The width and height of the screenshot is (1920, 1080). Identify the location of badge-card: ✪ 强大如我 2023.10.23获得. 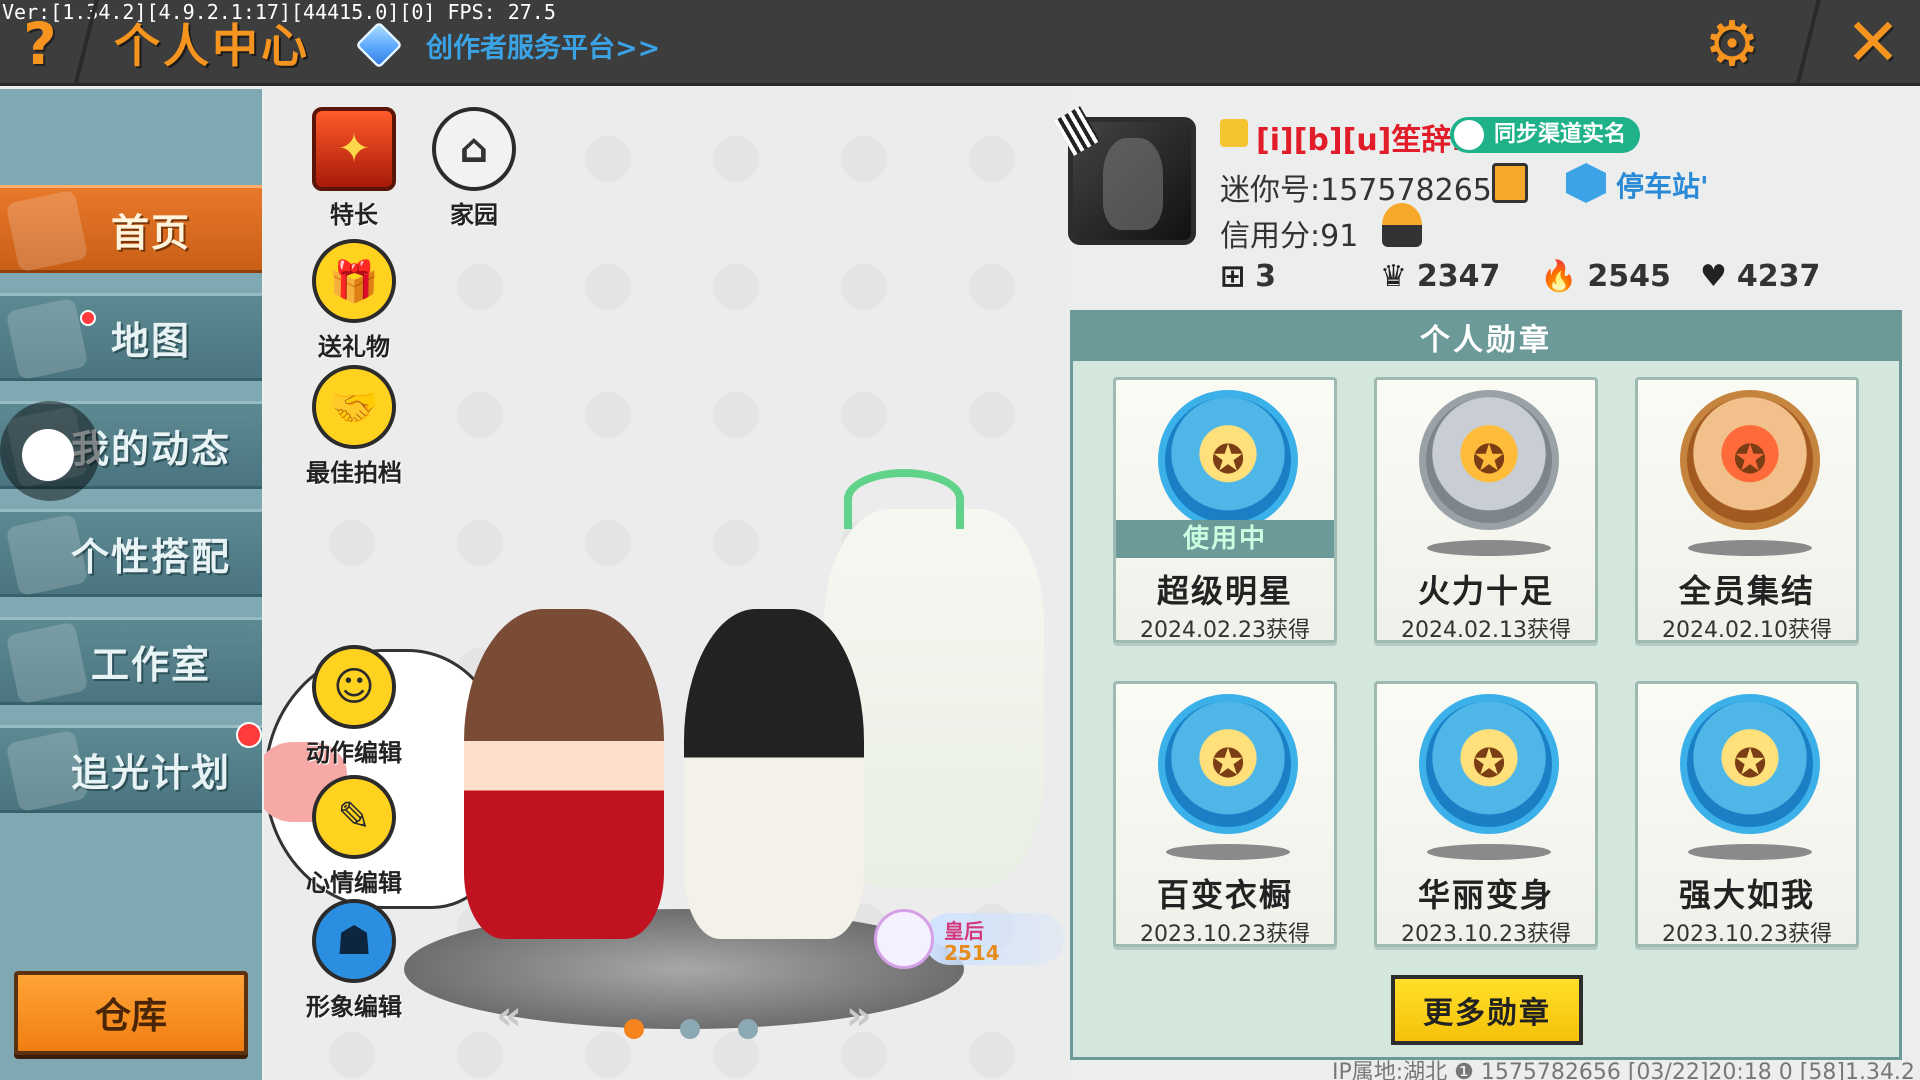
(1747, 814).